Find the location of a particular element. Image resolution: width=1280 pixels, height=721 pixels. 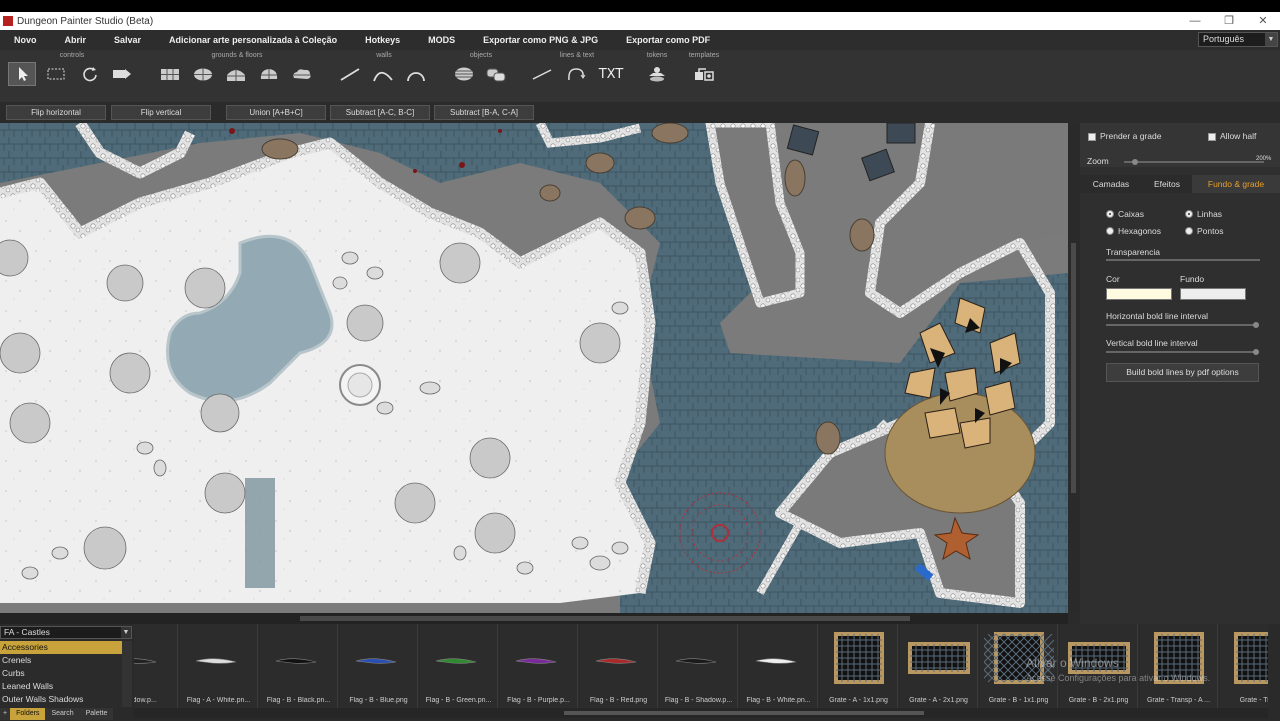

asset-tile: Flag - B - Blue.png is located at coordinates (379, 666).